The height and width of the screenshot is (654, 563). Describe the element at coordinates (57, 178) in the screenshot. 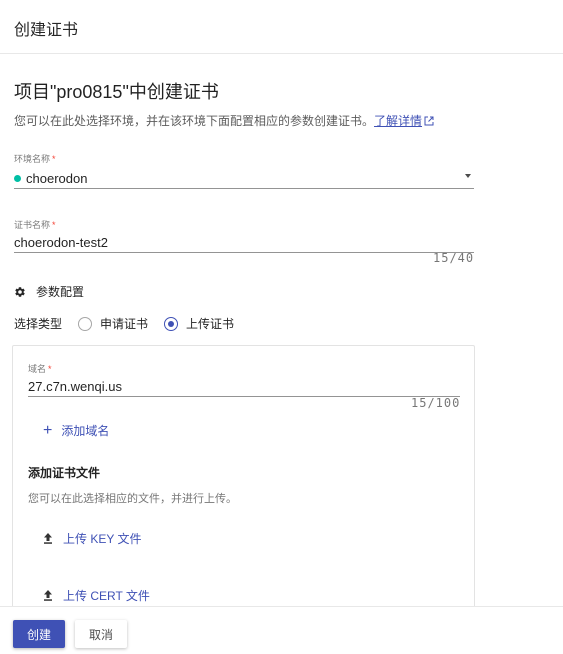

I see `env-value: choerodon` at that location.